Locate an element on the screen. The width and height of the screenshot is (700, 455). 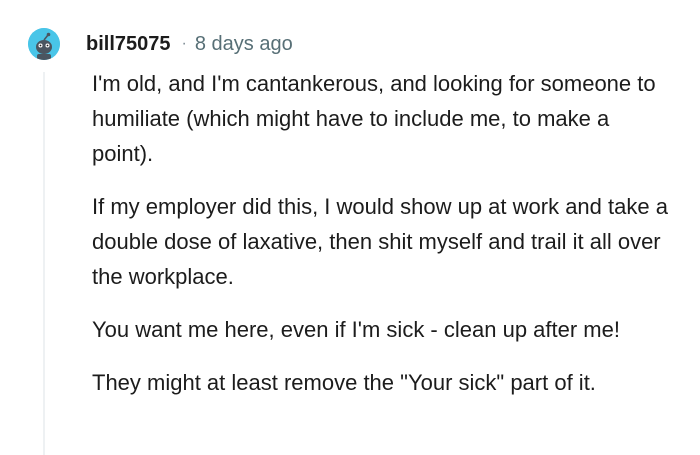
snoo-avatar-icon is located at coordinates (44, 44).